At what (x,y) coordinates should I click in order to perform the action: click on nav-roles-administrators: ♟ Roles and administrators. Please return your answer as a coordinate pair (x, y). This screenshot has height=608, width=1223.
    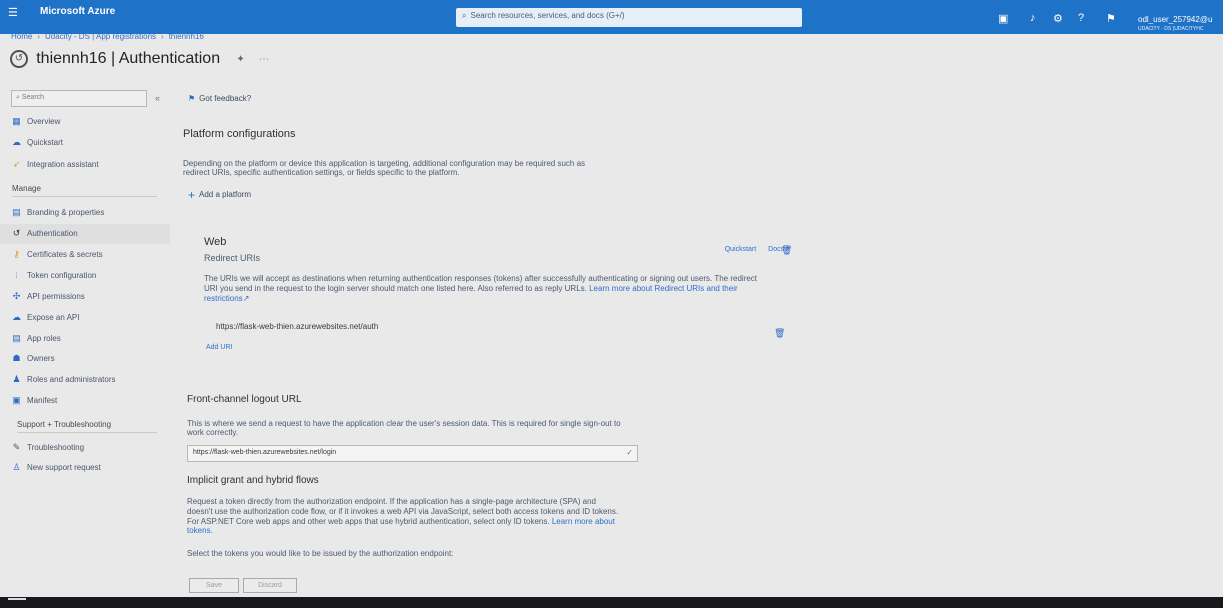
    Looking at the image, I should click on (90, 382).